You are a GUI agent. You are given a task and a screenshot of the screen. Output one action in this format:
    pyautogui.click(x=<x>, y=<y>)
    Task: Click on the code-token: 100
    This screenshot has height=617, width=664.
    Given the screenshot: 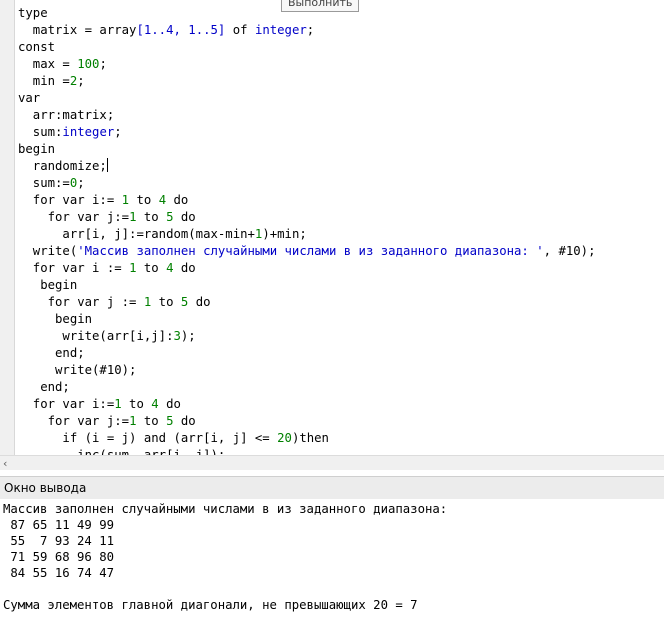 What is the action you would take?
    pyautogui.click(x=88, y=64)
    